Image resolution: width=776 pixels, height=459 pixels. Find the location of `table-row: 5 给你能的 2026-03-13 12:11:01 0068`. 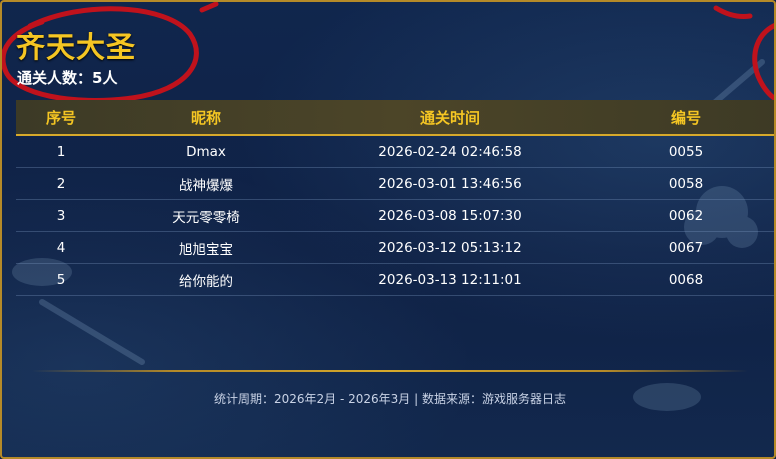

table-row: 5 给你能的 2026-03-13 12:11:01 0068 is located at coordinates (395, 280).